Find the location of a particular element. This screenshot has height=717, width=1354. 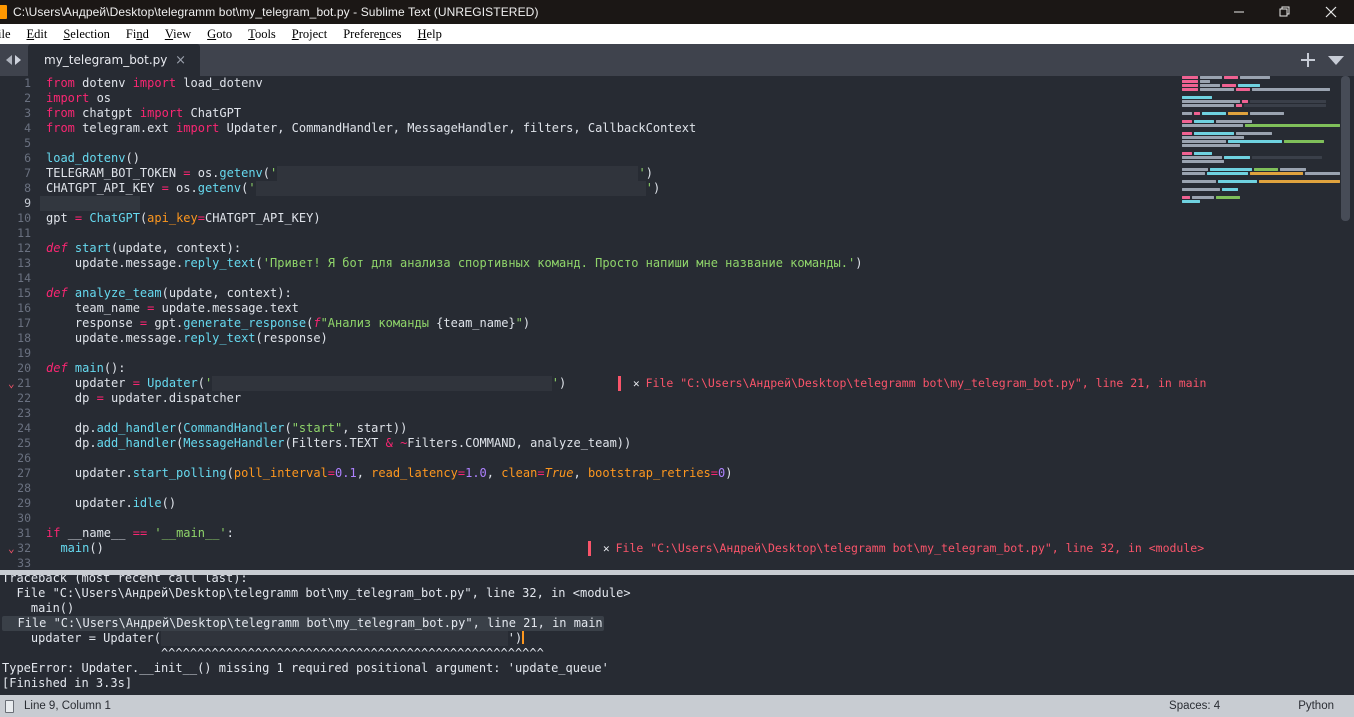

minimize-button is located at coordinates (1239, 12).